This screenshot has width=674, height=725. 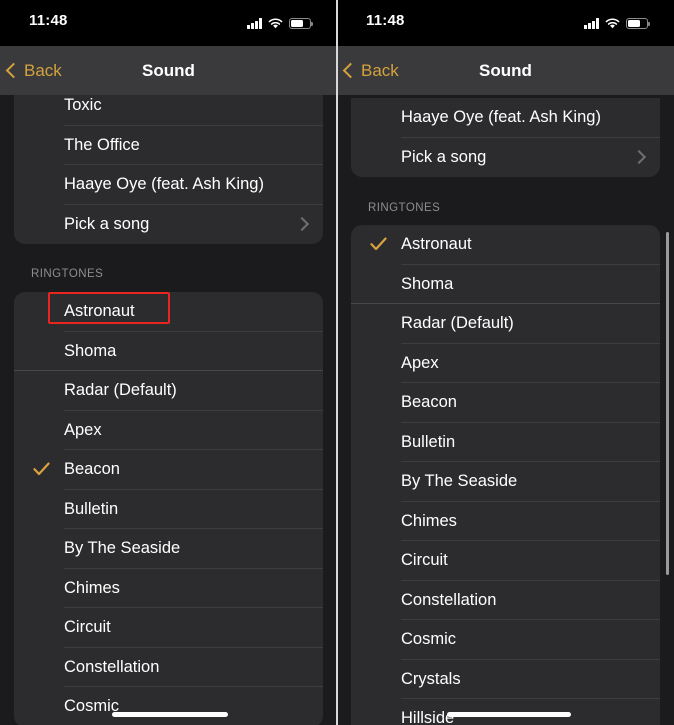 What do you see at coordinates (667, 403) in the screenshot?
I see `vertical-scrollbar` at bounding box center [667, 403].